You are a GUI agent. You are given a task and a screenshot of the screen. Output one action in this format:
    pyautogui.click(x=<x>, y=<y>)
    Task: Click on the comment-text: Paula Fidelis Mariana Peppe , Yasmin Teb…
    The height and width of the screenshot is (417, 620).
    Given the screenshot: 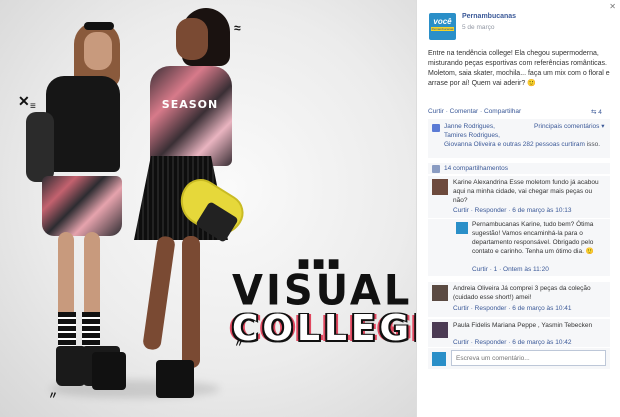 What is the action you would take?
    pyautogui.click(x=523, y=325)
    